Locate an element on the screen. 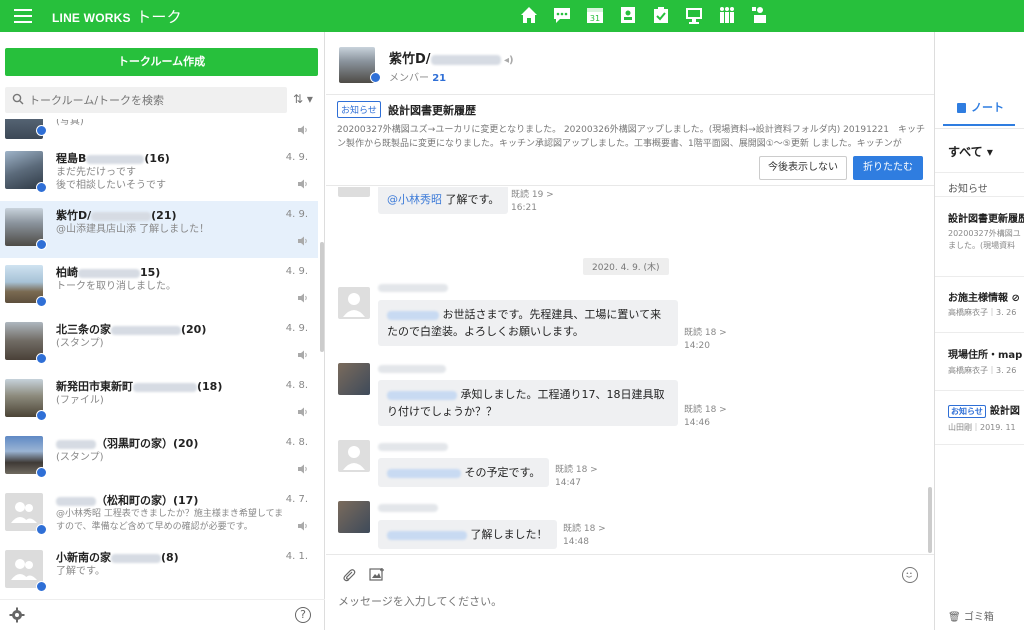  list-item-preview: まだ先だけっです 後で相談したいそうです is located at coordinates (111, 179).